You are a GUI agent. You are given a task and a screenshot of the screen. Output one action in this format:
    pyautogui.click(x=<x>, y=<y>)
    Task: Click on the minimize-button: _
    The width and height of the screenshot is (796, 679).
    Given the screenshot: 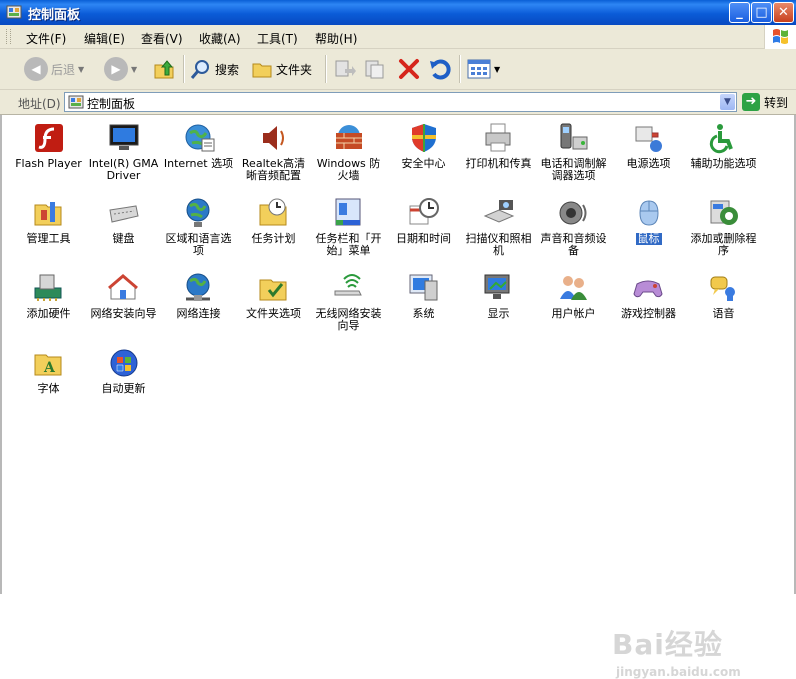 What is the action you would take?
    pyautogui.click(x=739, y=12)
    